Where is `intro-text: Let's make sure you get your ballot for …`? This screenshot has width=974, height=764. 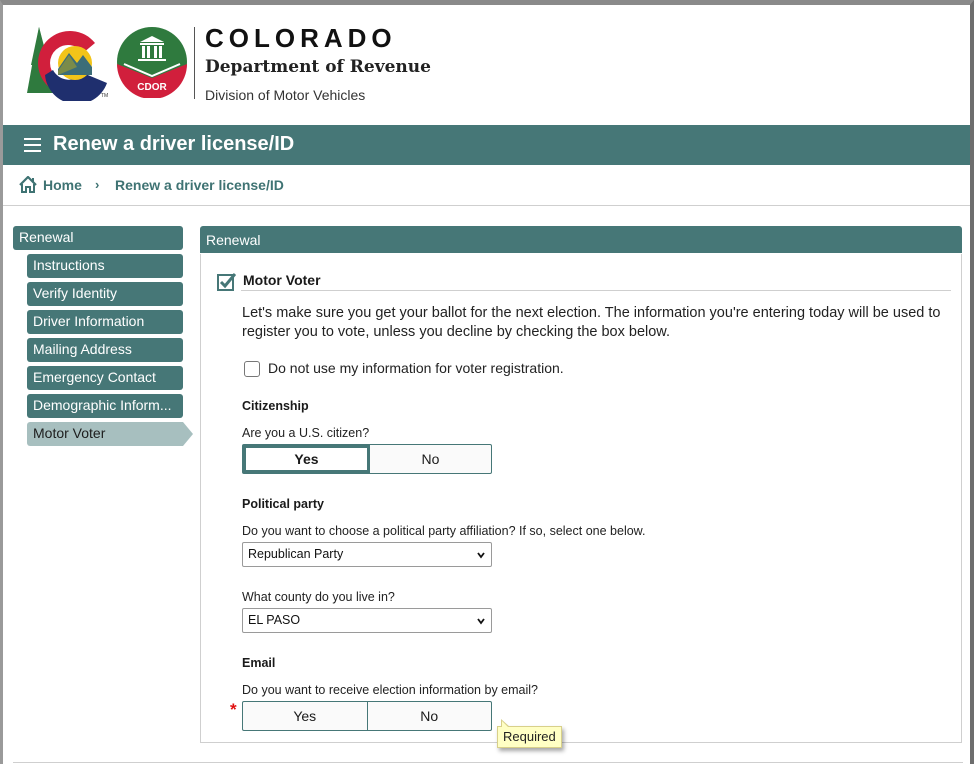
intro-text: Let's make sure you get your ballot for … is located at coordinates (591, 322).